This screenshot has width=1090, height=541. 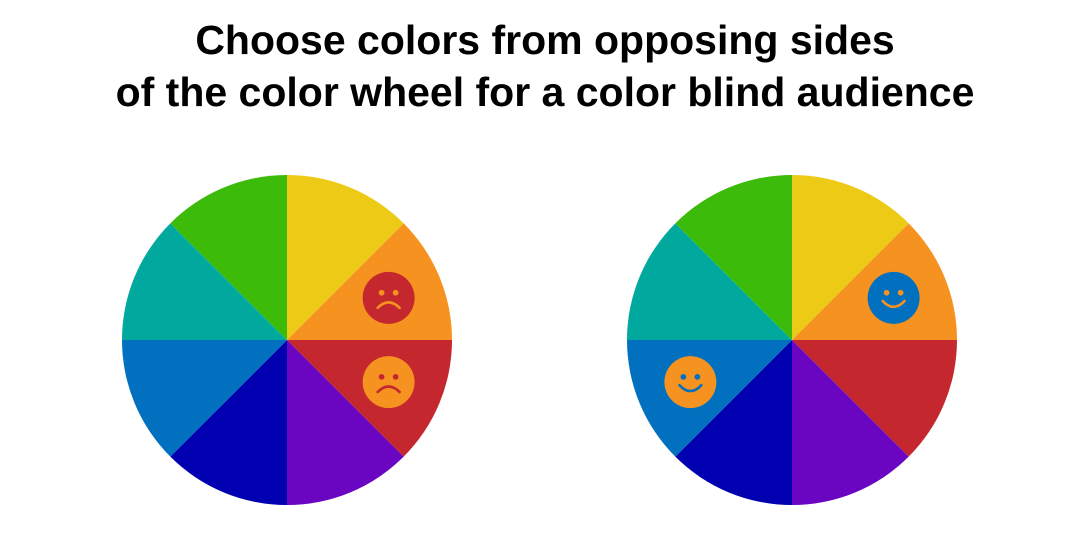 What do you see at coordinates (545, 40) in the screenshot?
I see `title-line-1: Choose colors from opposing sides` at bounding box center [545, 40].